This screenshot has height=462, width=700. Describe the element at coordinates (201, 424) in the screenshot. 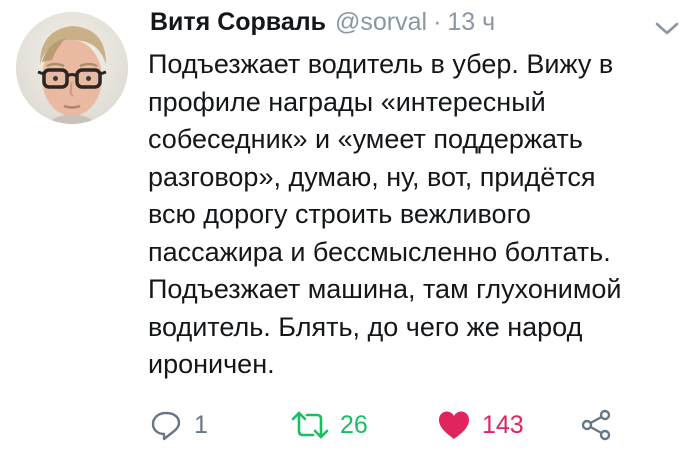

I see `reply-count: 1` at that location.